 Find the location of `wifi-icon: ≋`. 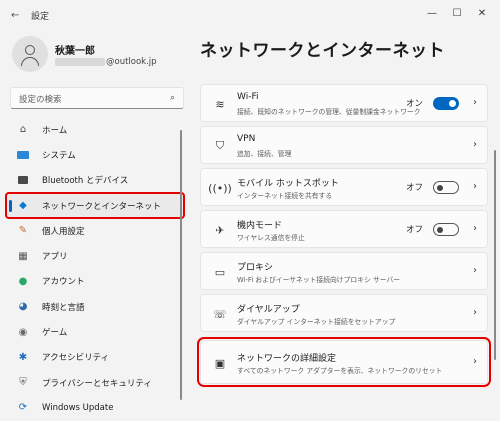

wifi-icon: ≋ is located at coordinates (220, 104).